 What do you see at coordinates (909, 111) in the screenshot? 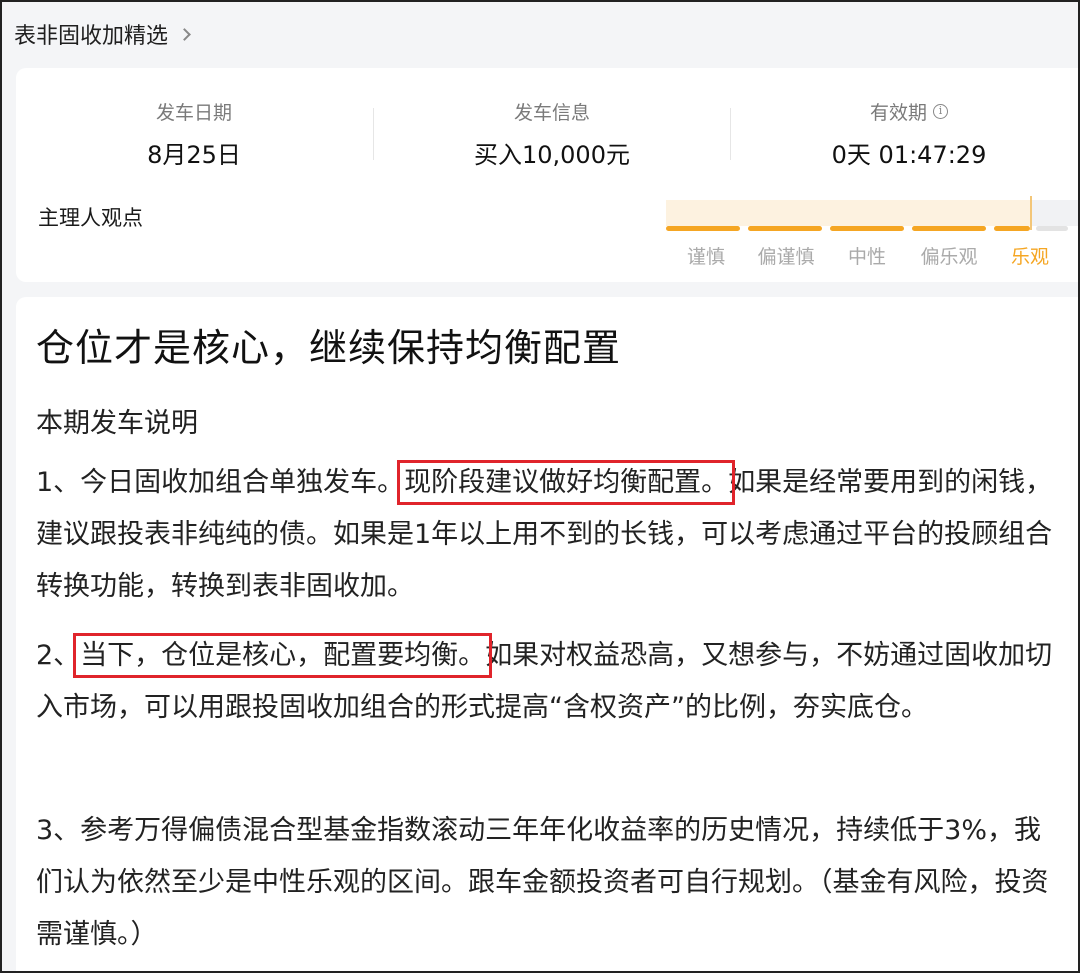
I see `validity-label: 有效期 i` at bounding box center [909, 111].